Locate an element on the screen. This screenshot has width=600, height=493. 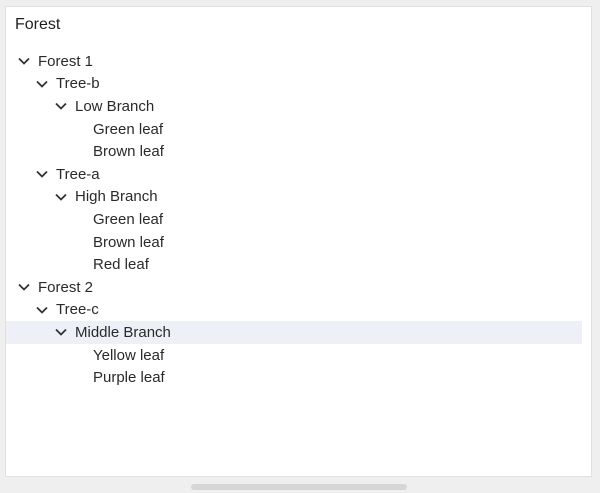
tree-node-tree-c: Tree-c is located at coordinates (298, 310).